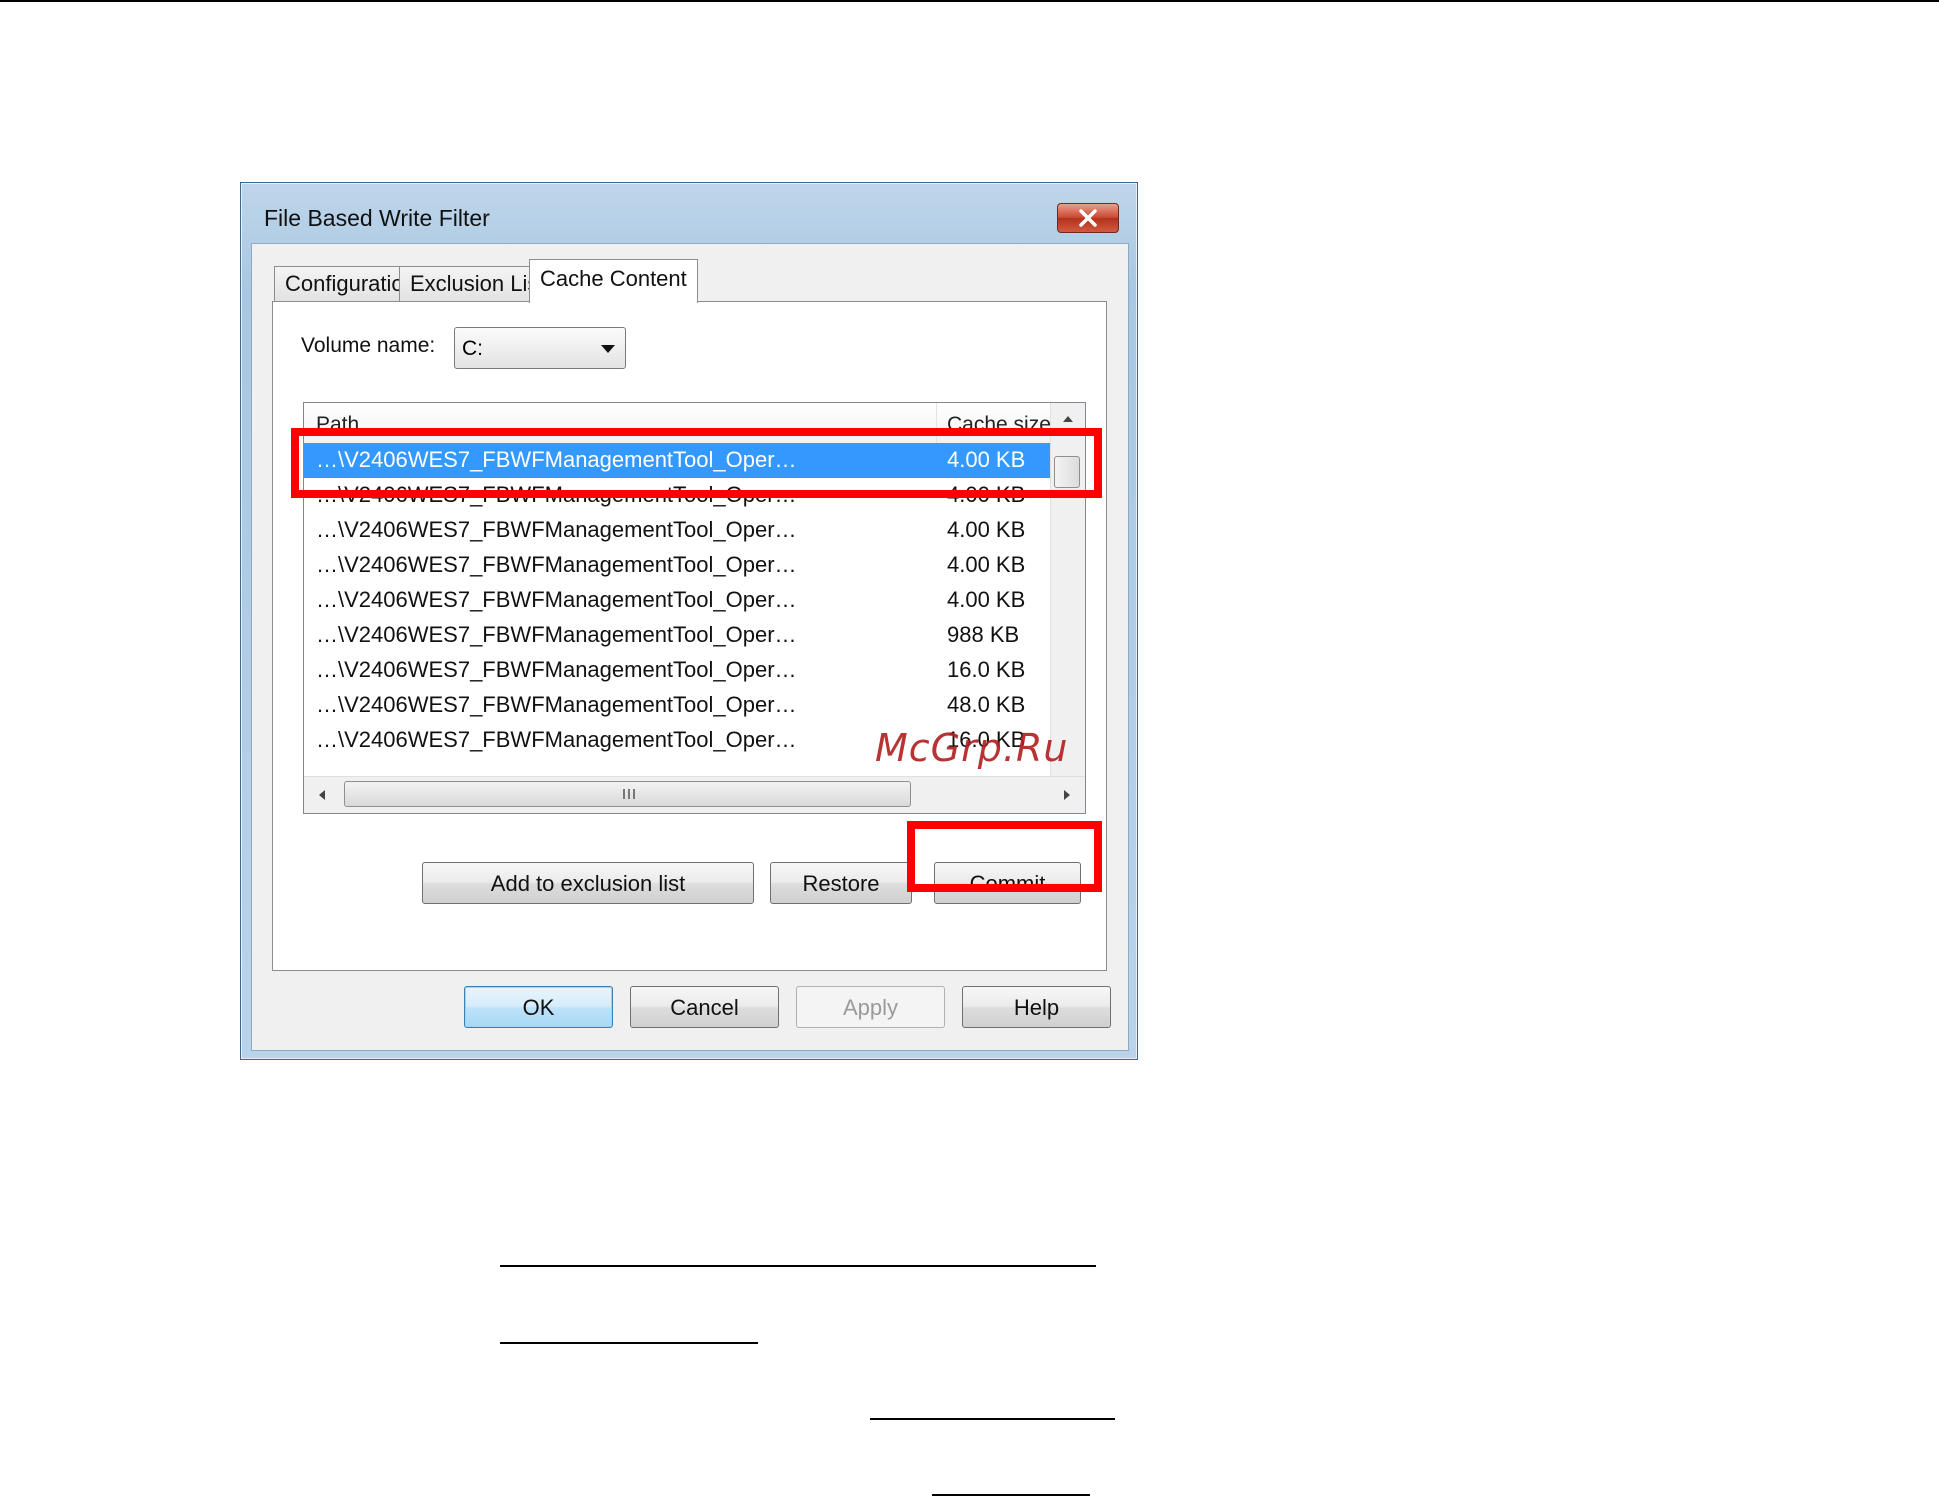  What do you see at coordinates (368, 345) in the screenshot?
I see `volume-name-label: Volume name:` at bounding box center [368, 345].